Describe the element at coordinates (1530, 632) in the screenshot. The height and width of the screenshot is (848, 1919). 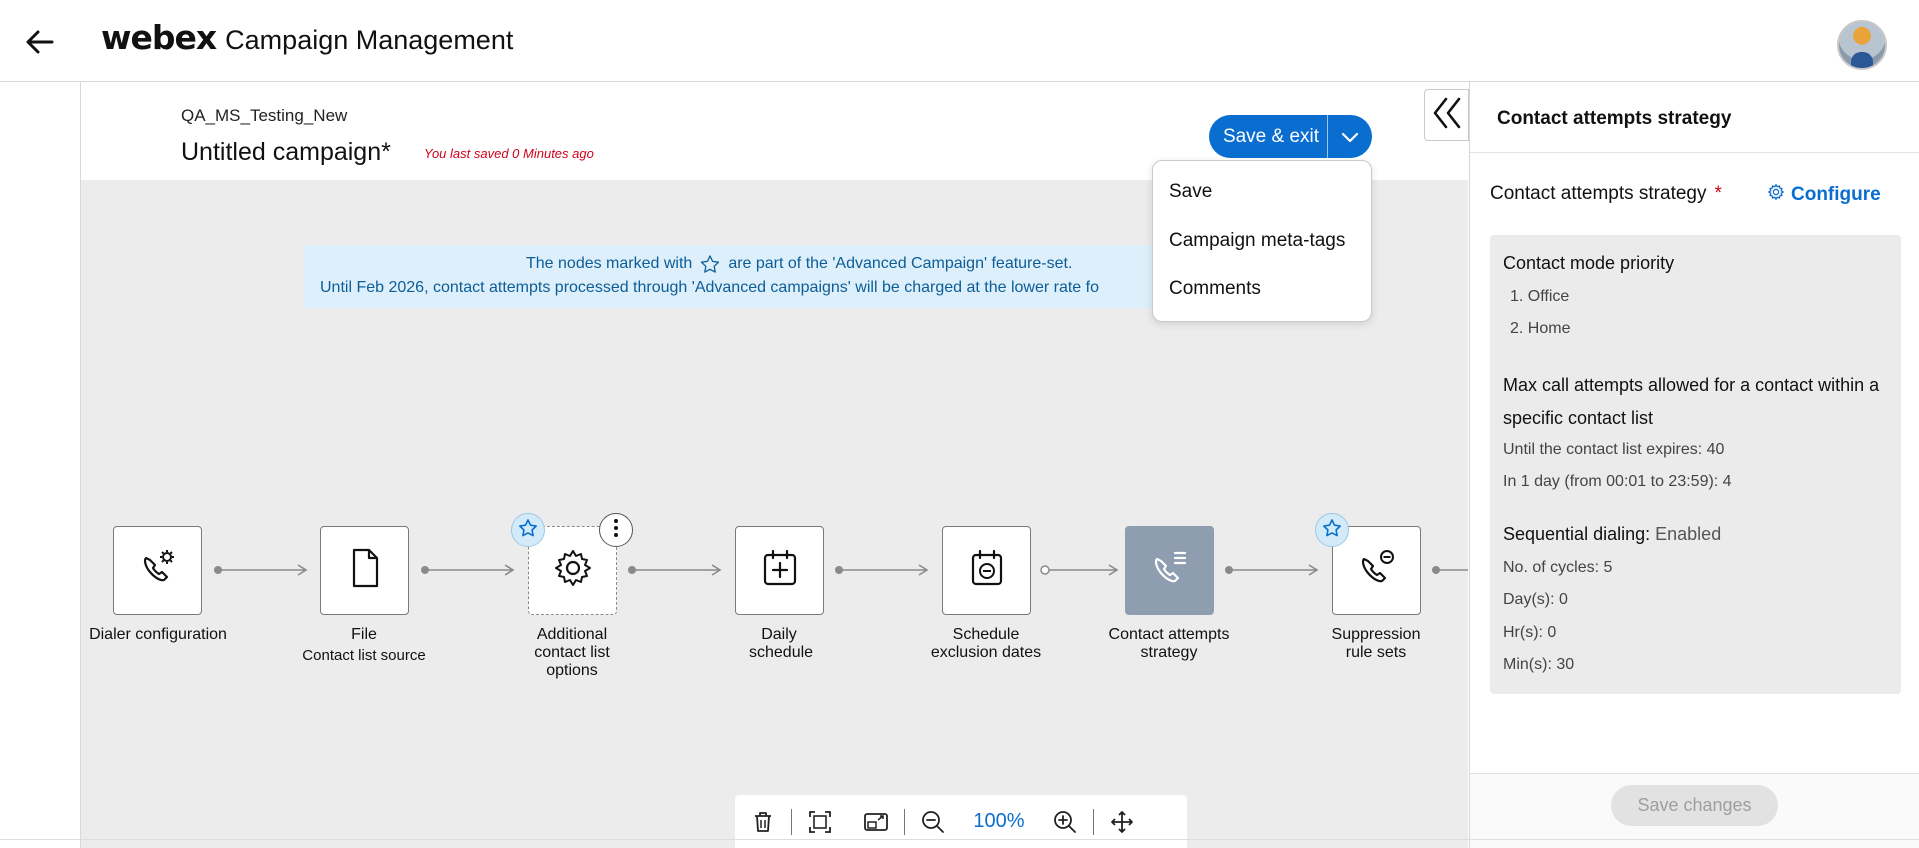
I see `summary-text: Hr(s): 0` at that location.